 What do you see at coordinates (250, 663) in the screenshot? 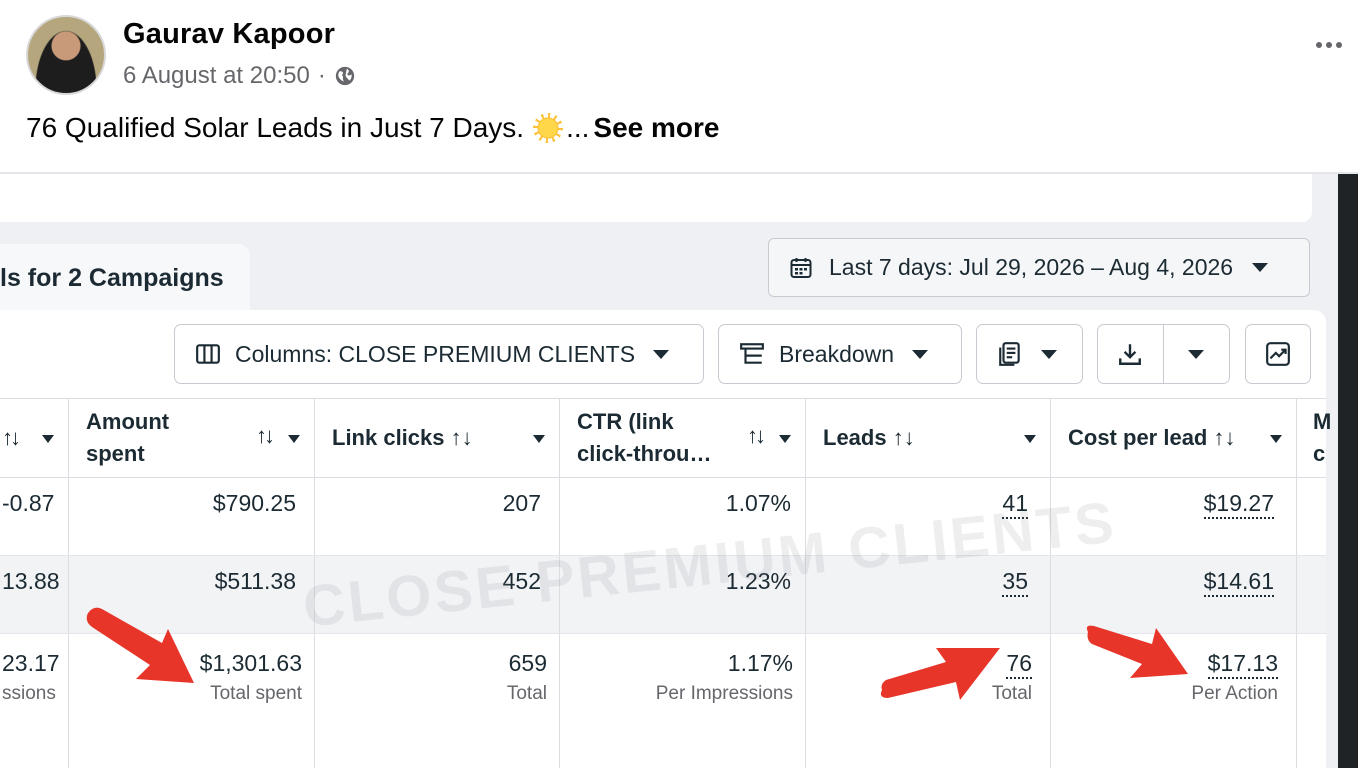
I see `total-amount-spent: $1,301.63` at bounding box center [250, 663].